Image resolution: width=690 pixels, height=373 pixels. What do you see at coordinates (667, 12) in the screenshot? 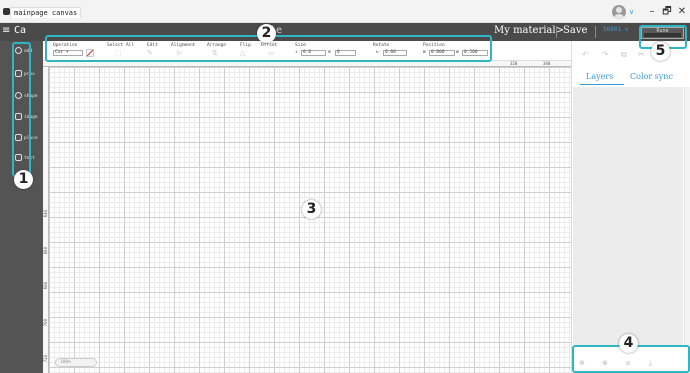
I see `maximize-icon: 🗗` at bounding box center [667, 12].